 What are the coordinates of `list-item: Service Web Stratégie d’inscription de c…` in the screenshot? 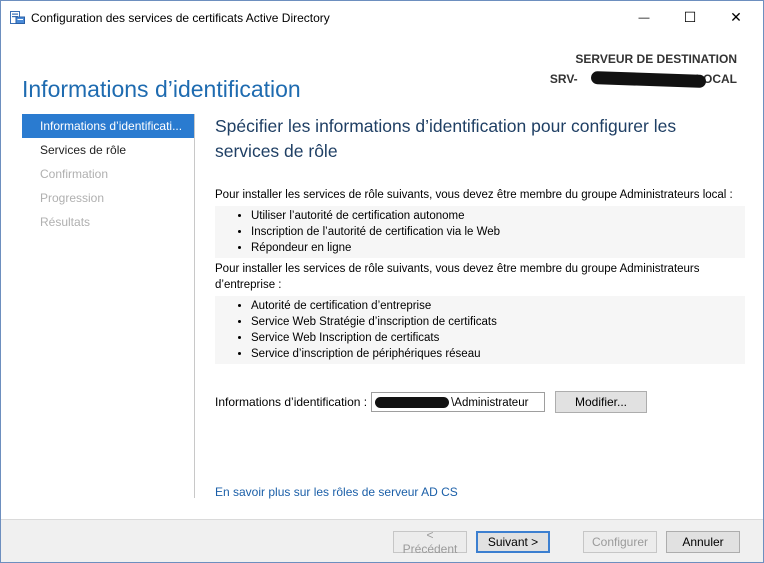 It's located at (498, 322).